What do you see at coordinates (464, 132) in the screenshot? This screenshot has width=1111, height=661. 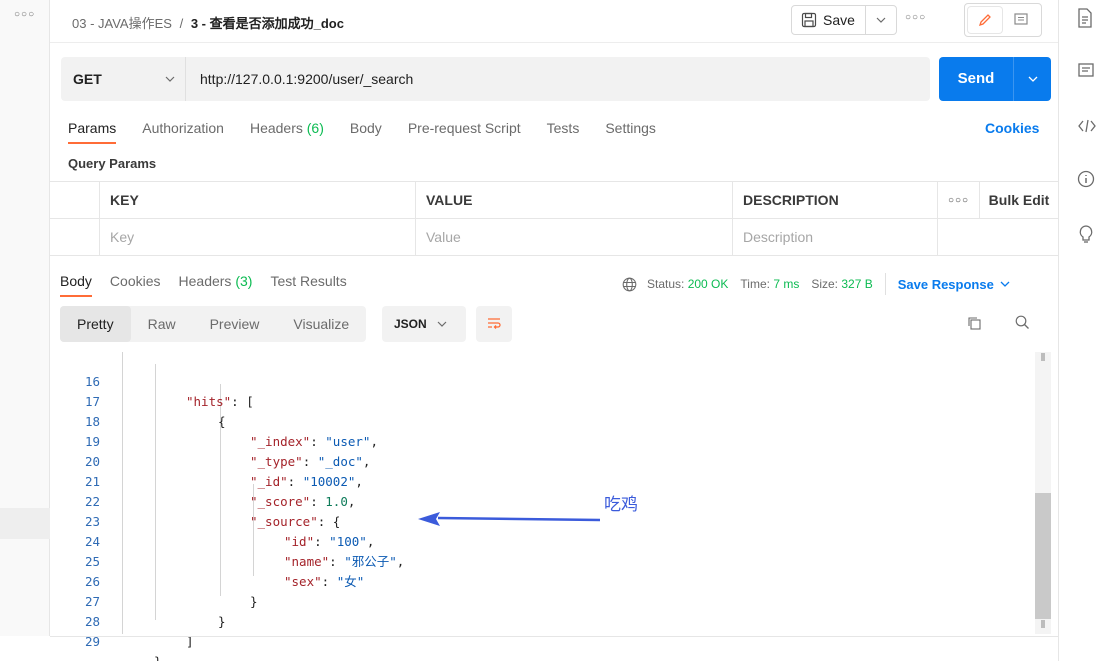 I see `tab-prerequest-script: Pre-request Script` at bounding box center [464, 132].